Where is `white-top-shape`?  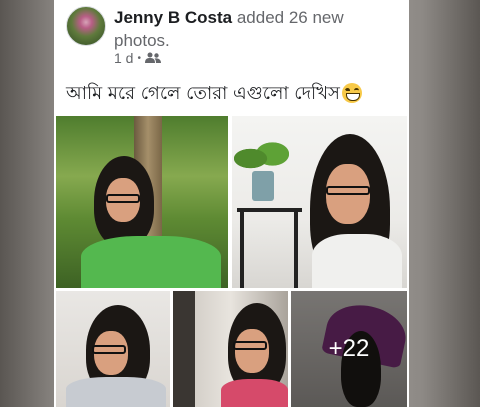
white-top-shape is located at coordinates (357, 261).